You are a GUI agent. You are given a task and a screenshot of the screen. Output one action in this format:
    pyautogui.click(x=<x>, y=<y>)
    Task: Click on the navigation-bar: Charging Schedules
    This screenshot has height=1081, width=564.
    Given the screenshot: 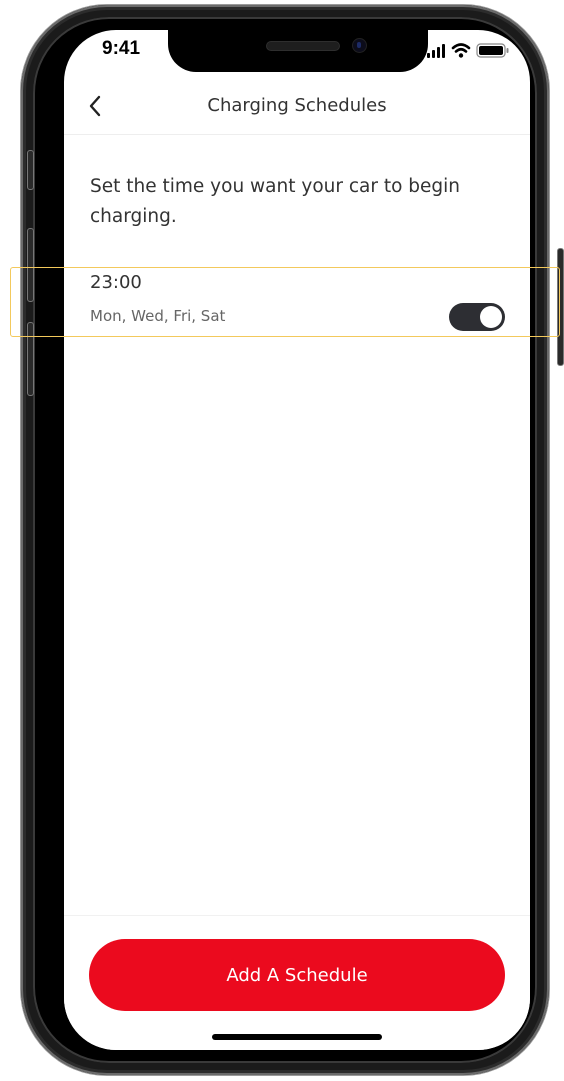 What is the action you would take?
    pyautogui.click(x=297, y=114)
    